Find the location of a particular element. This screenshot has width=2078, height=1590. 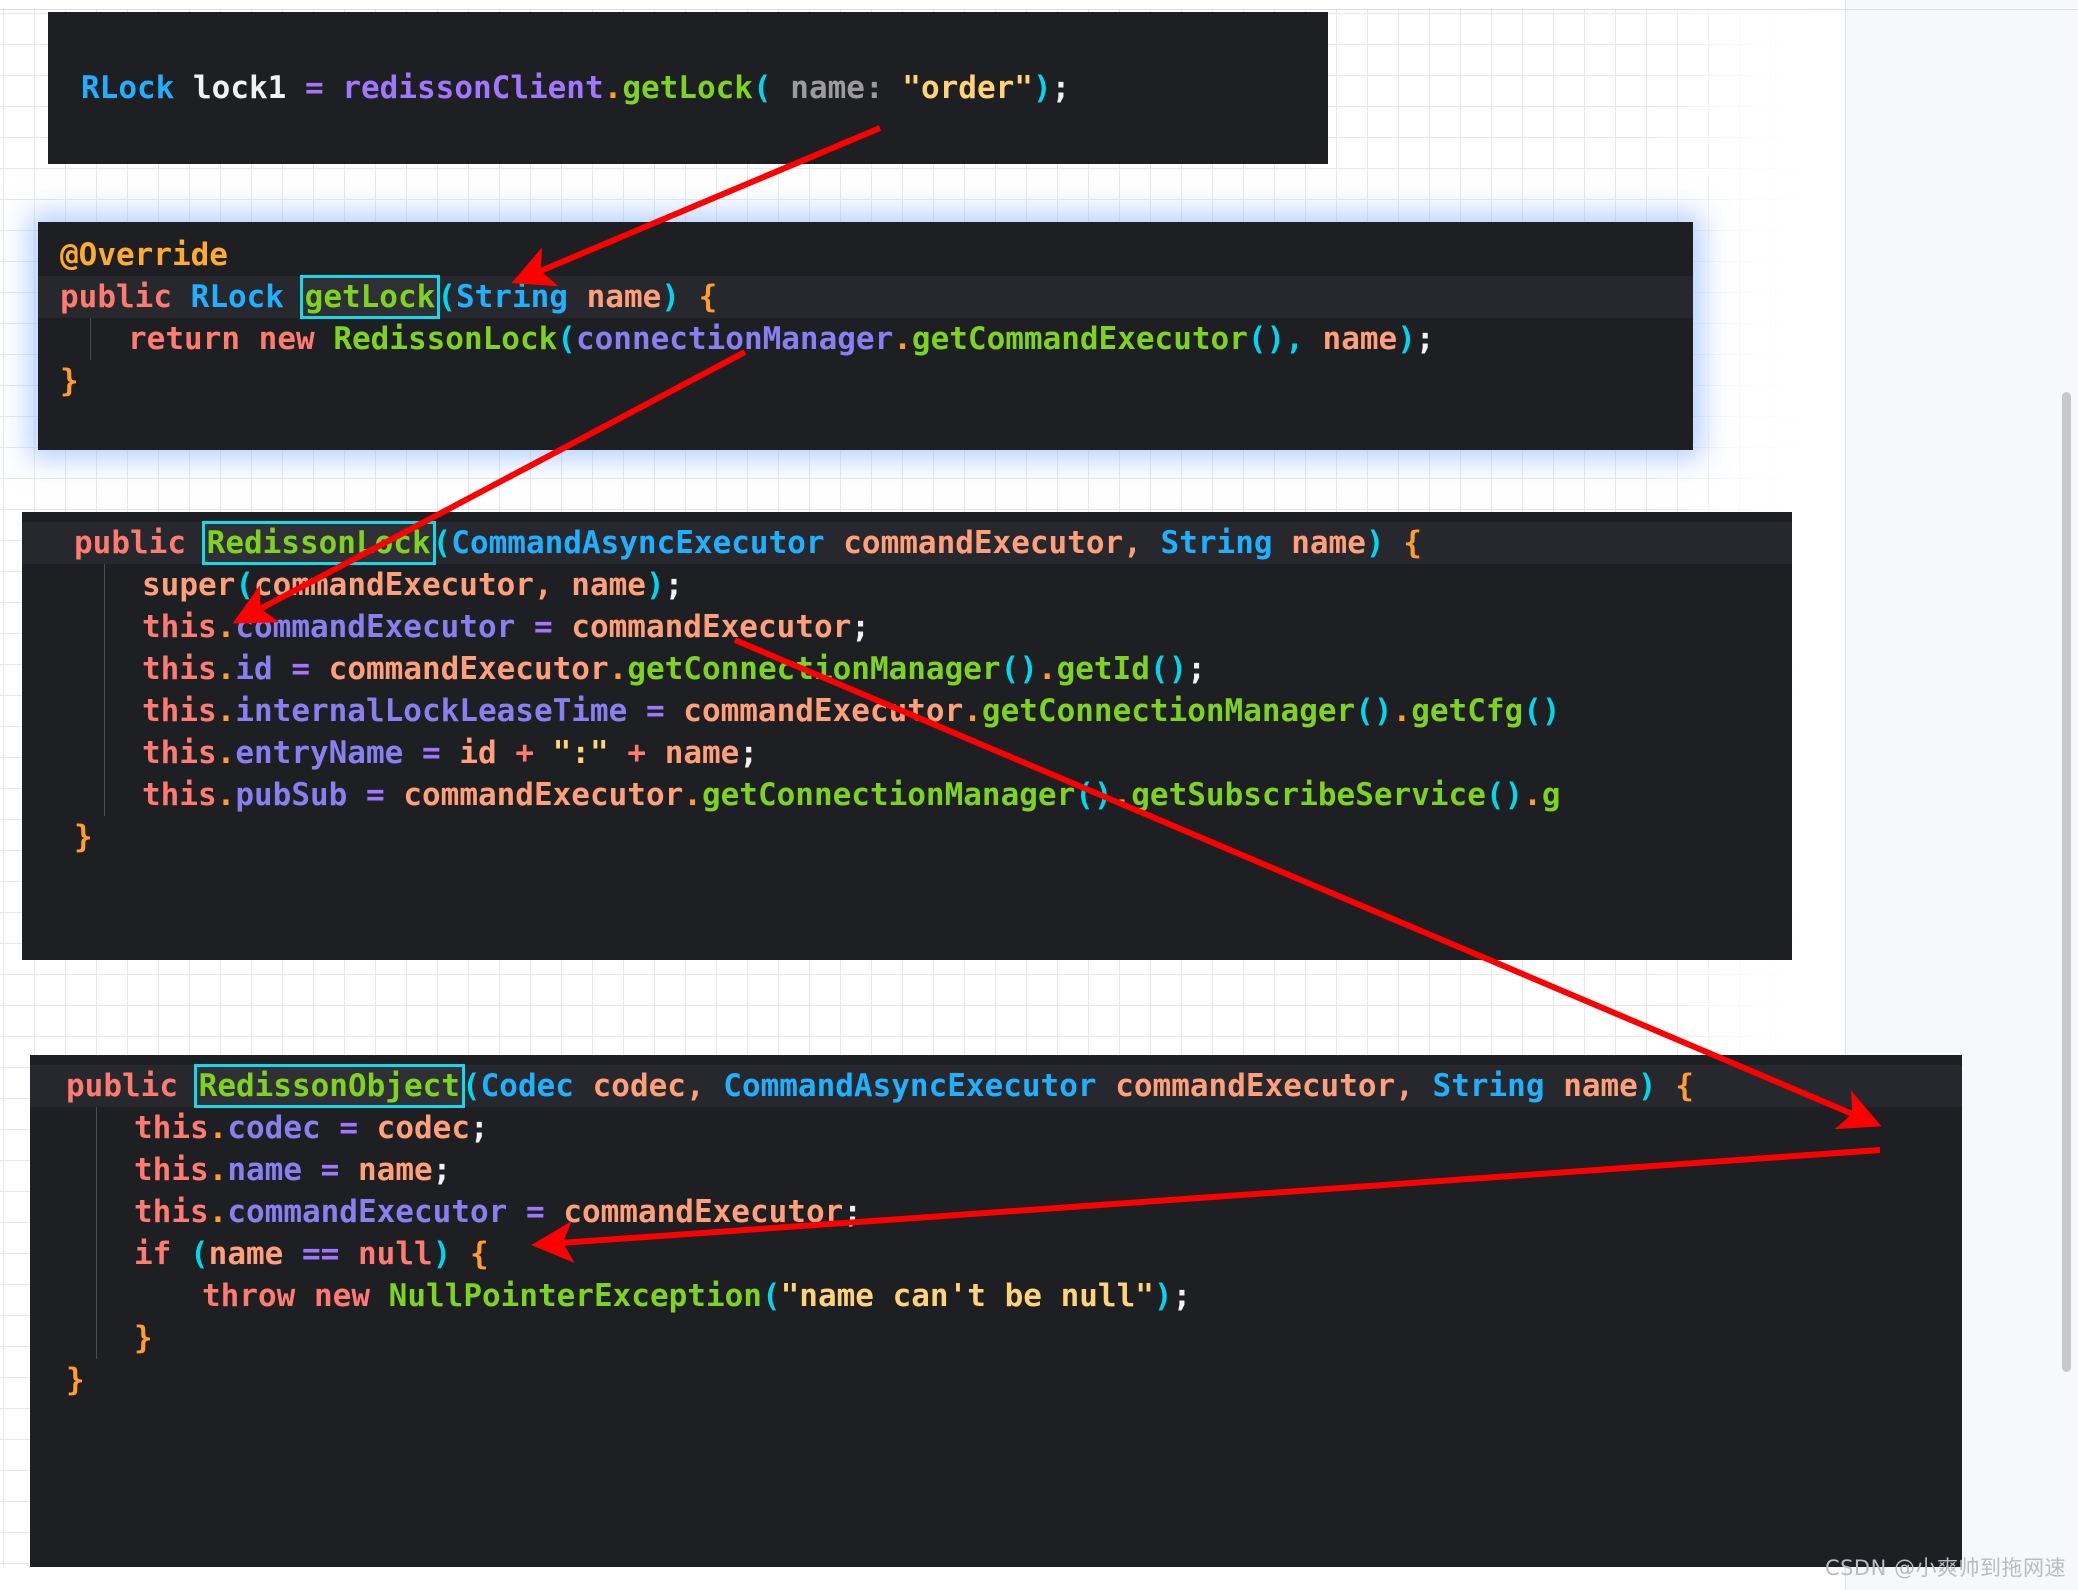

highlighted-identifier: getLock is located at coordinates (370, 297).